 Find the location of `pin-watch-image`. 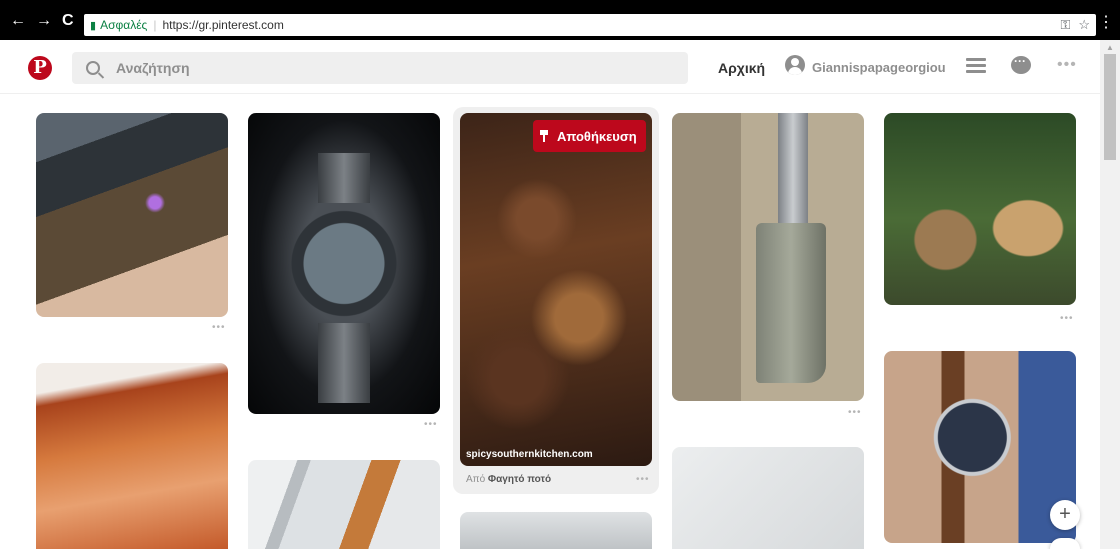

pin-watch-image is located at coordinates (344, 263).